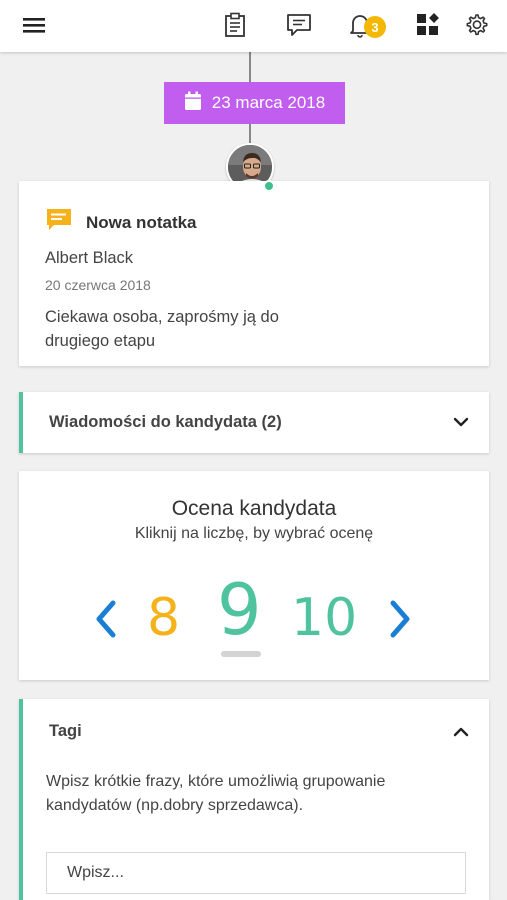  I want to click on calendar-icon, so click(193, 103).